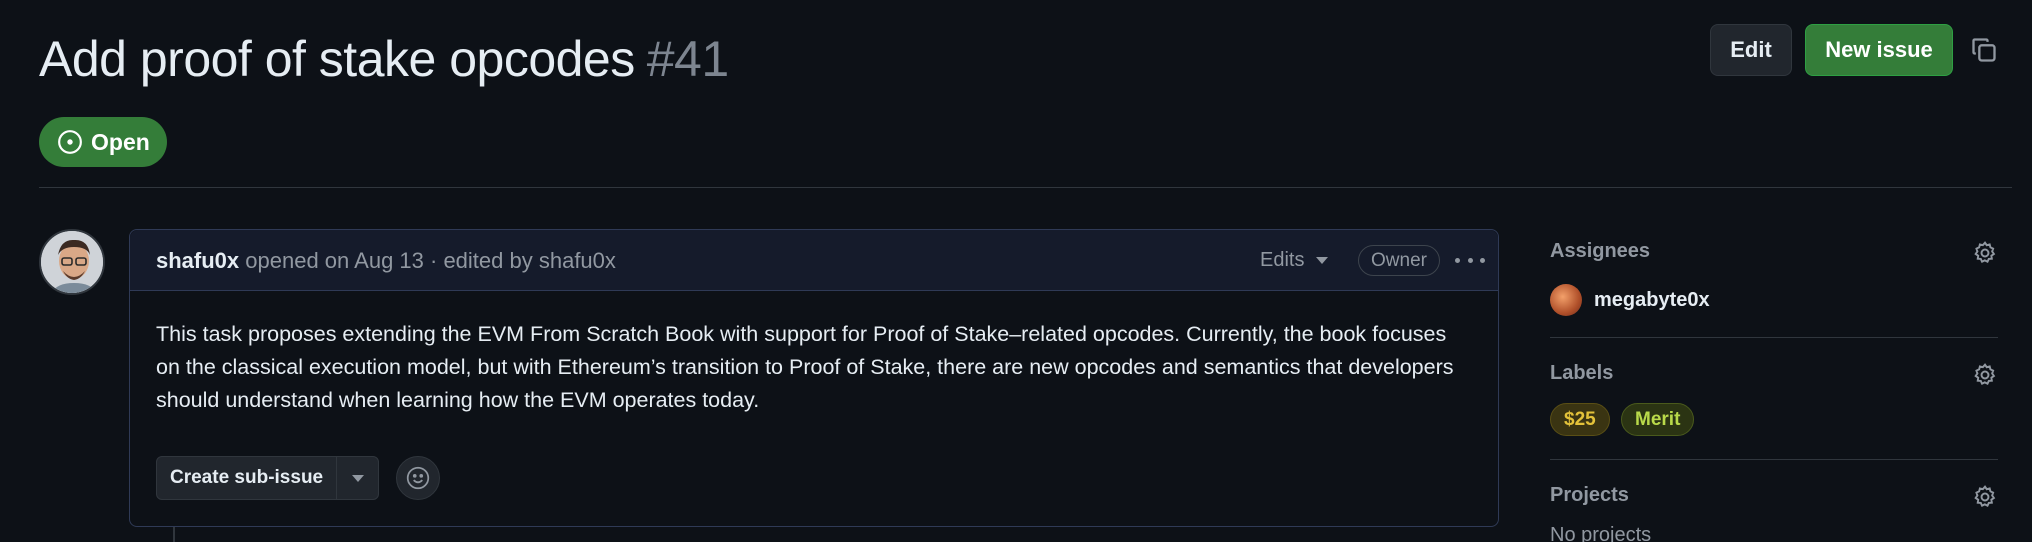 This screenshot has width=2032, height=542. I want to click on assignee-item: megabyte0x, so click(1630, 300).